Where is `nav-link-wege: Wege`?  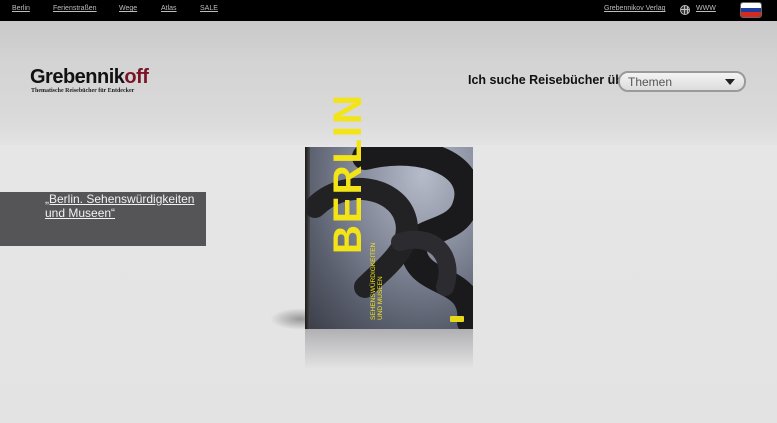 nav-link-wege: Wege is located at coordinates (128, 8).